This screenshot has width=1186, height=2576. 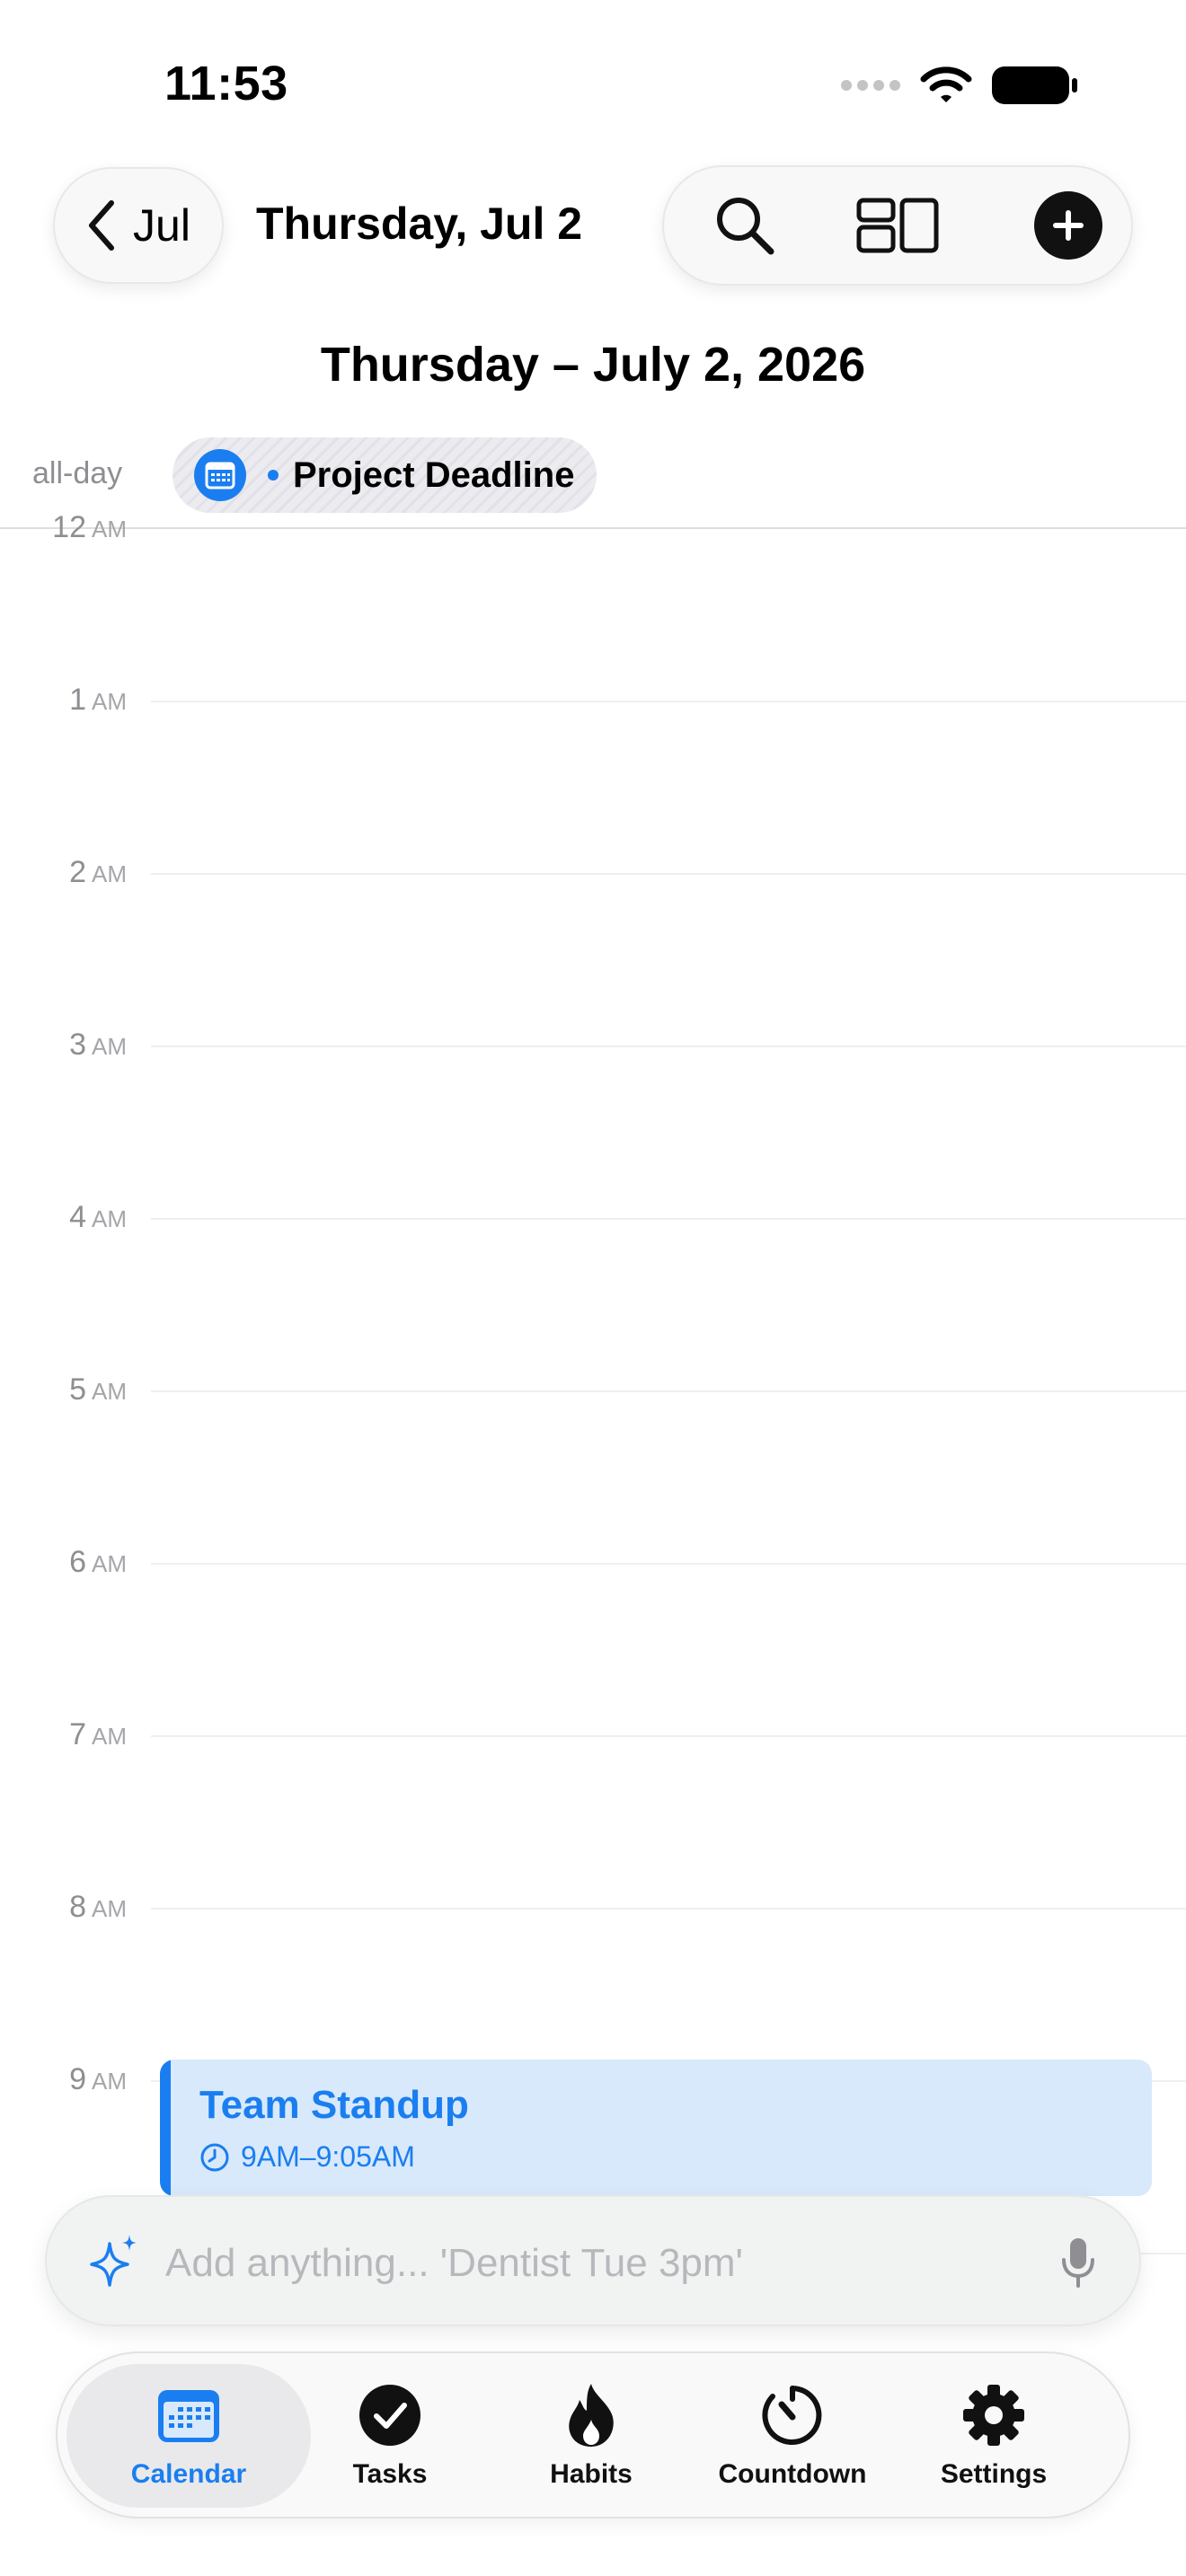 What do you see at coordinates (1078, 2262) in the screenshot?
I see `microphone-icon` at bounding box center [1078, 2262].